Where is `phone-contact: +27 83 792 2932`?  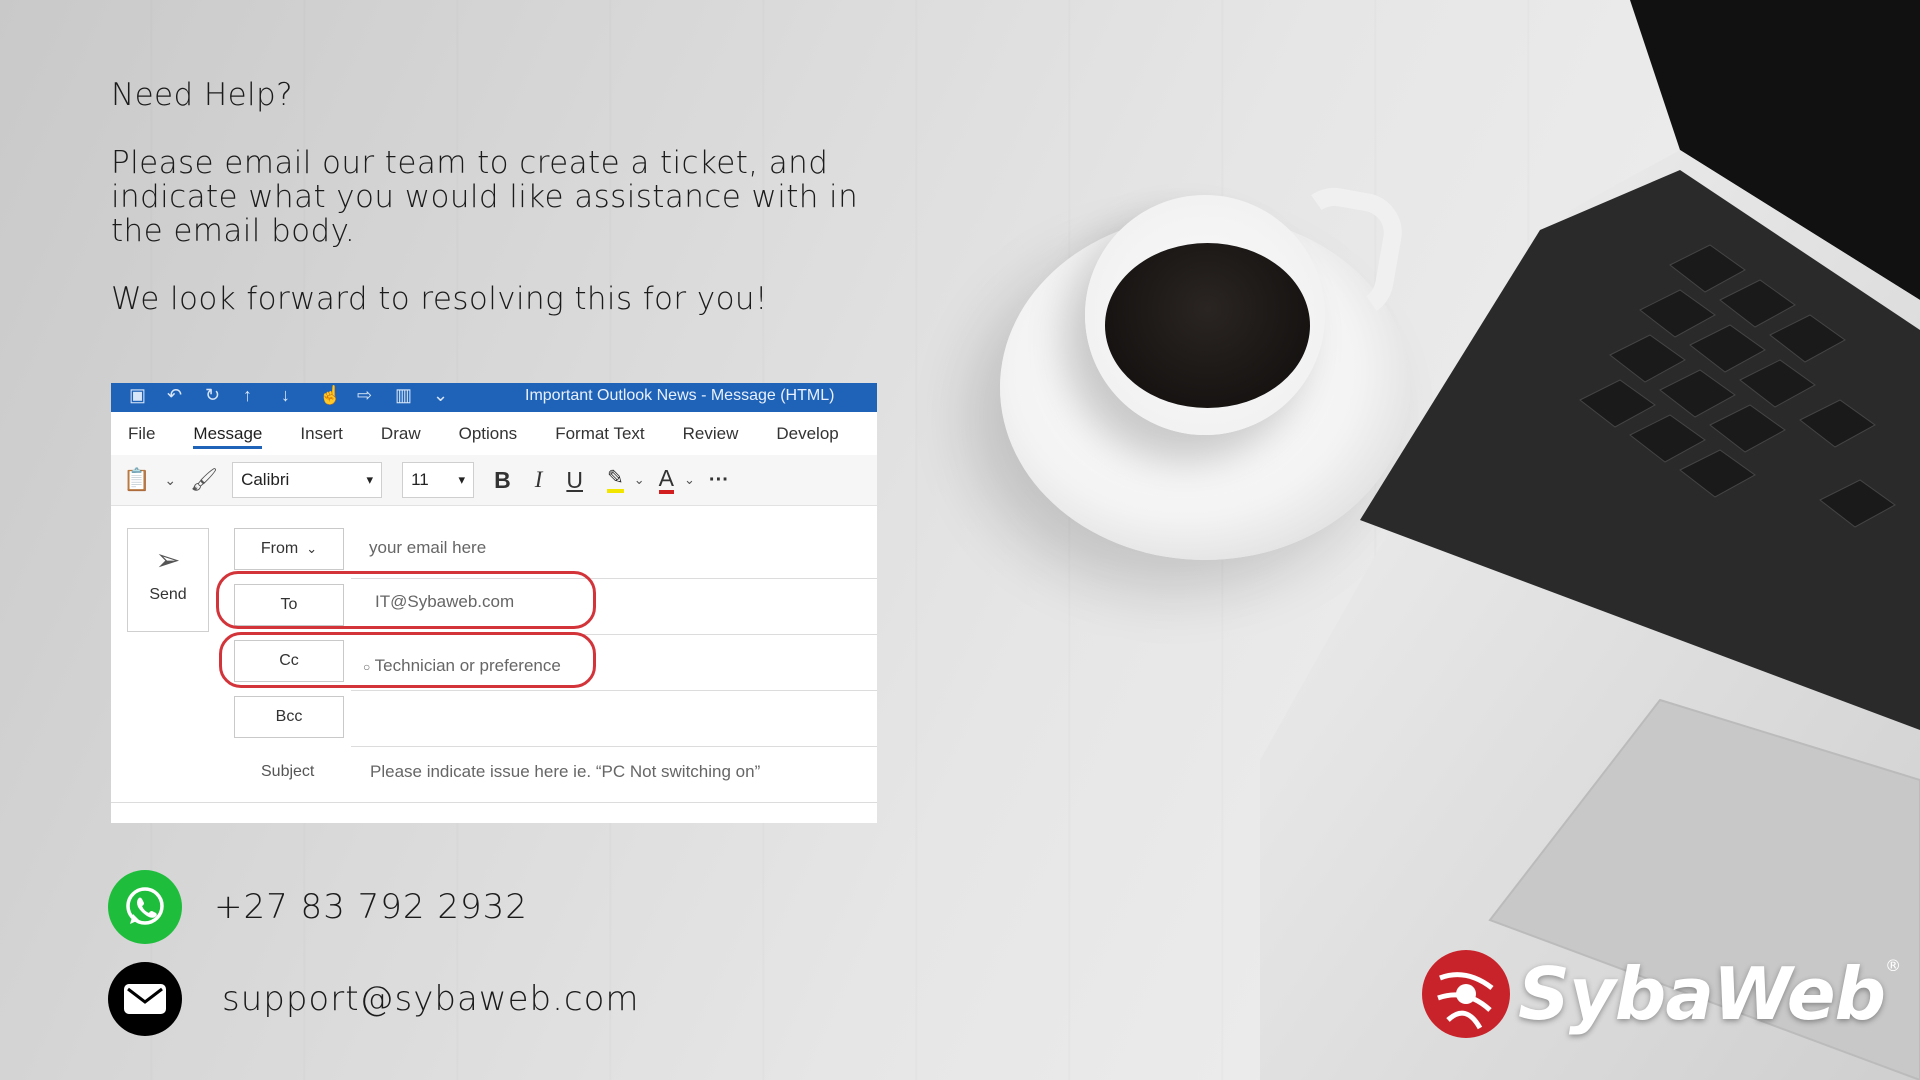 phone-contact: +27 83 792 2932 is located at coordinates (318, 907).